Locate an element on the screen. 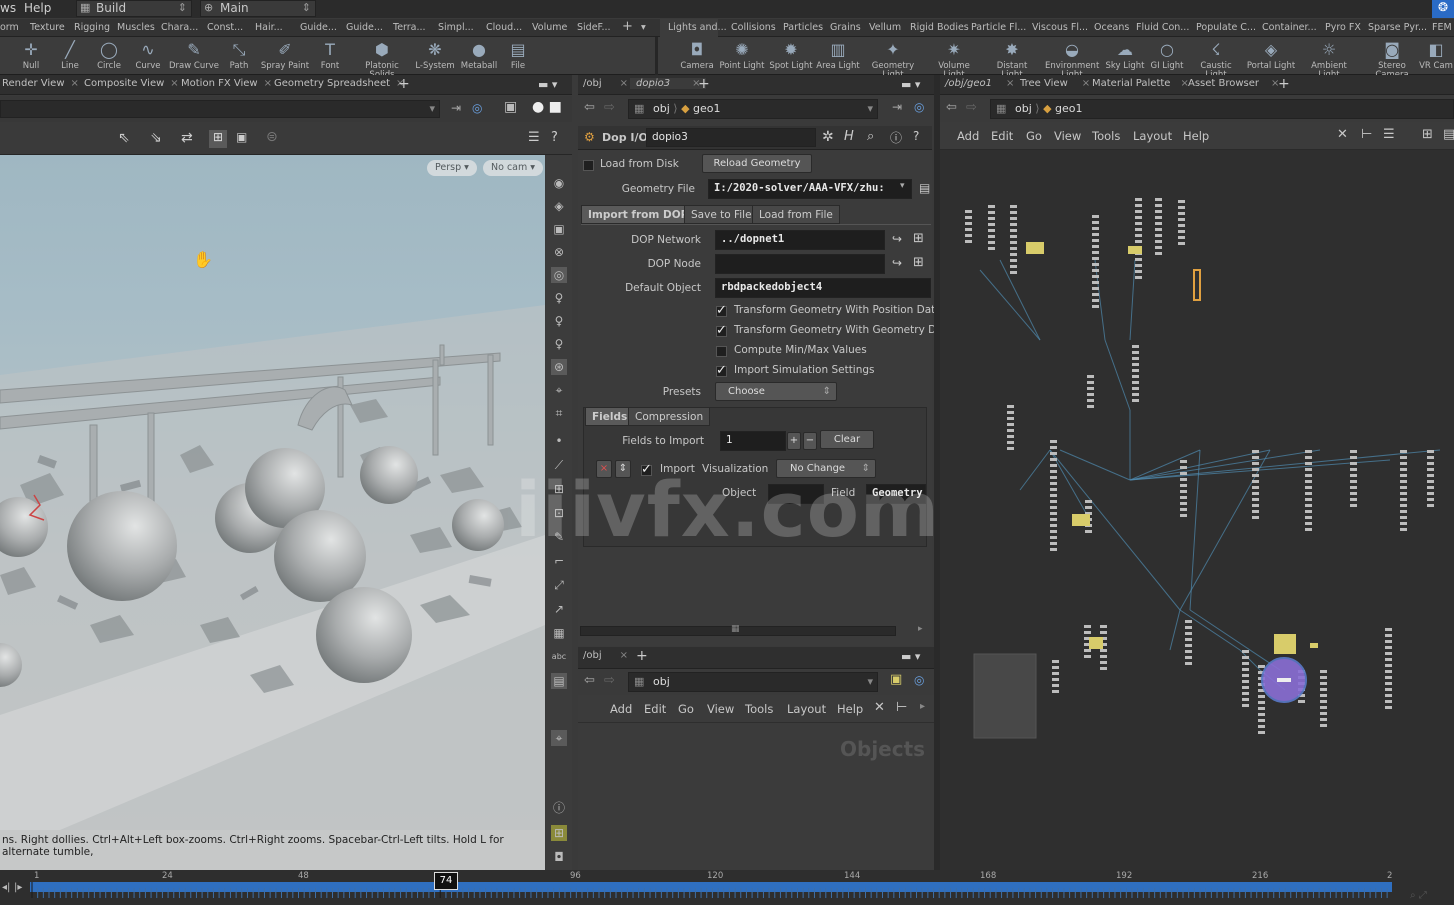 The height and width of the screenshot is (905, 1454). tab-tree-view: Tree View × is located at coordinates (1055, 83).